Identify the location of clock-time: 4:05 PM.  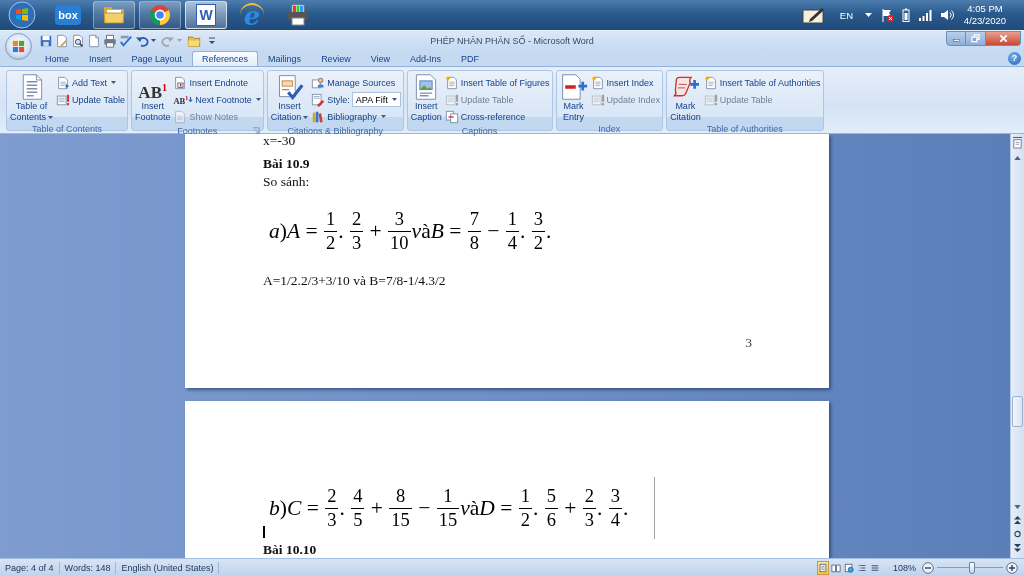
(985, 9).